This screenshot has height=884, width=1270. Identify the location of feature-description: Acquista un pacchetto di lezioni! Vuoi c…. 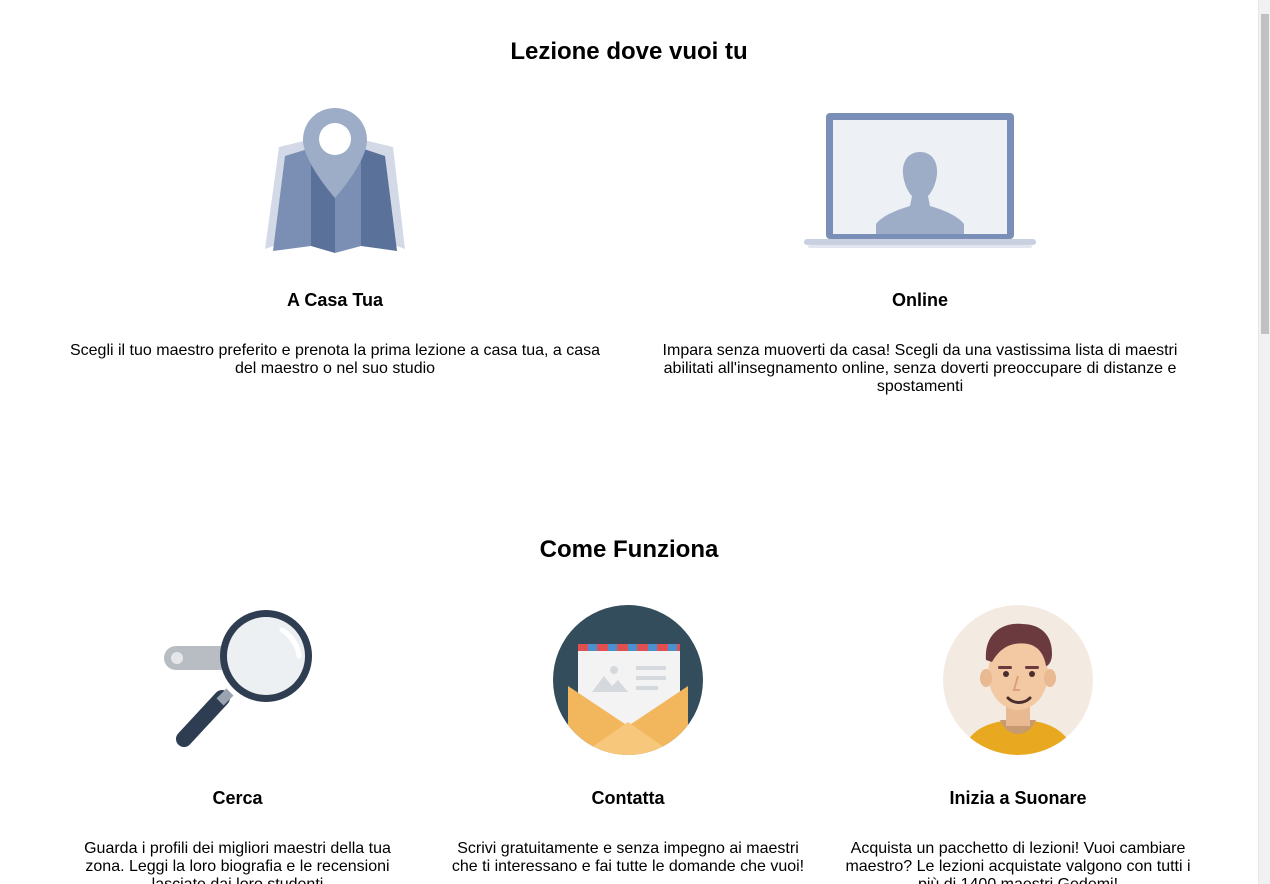
(1018, 862).